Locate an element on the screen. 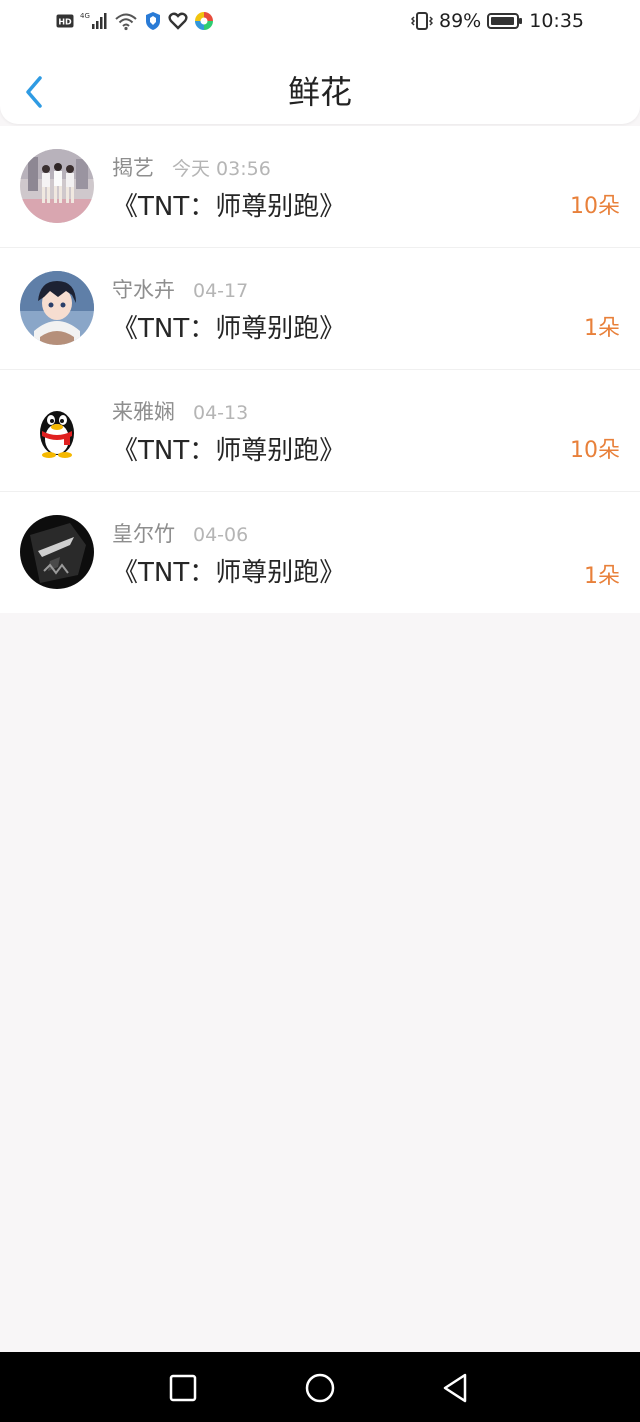 The width and height of the screenshot is (640, 1422). user-name: 来雅娴 is located at coordinates (143, 412).